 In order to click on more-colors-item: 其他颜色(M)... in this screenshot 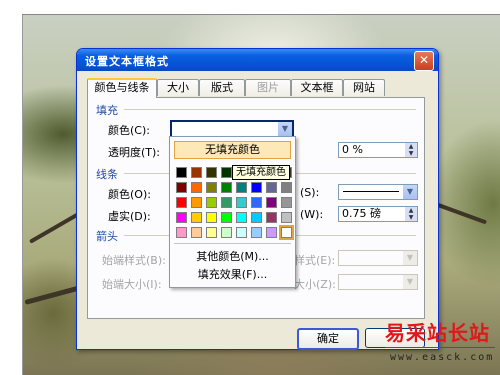, I will do `click(232, 256)`.